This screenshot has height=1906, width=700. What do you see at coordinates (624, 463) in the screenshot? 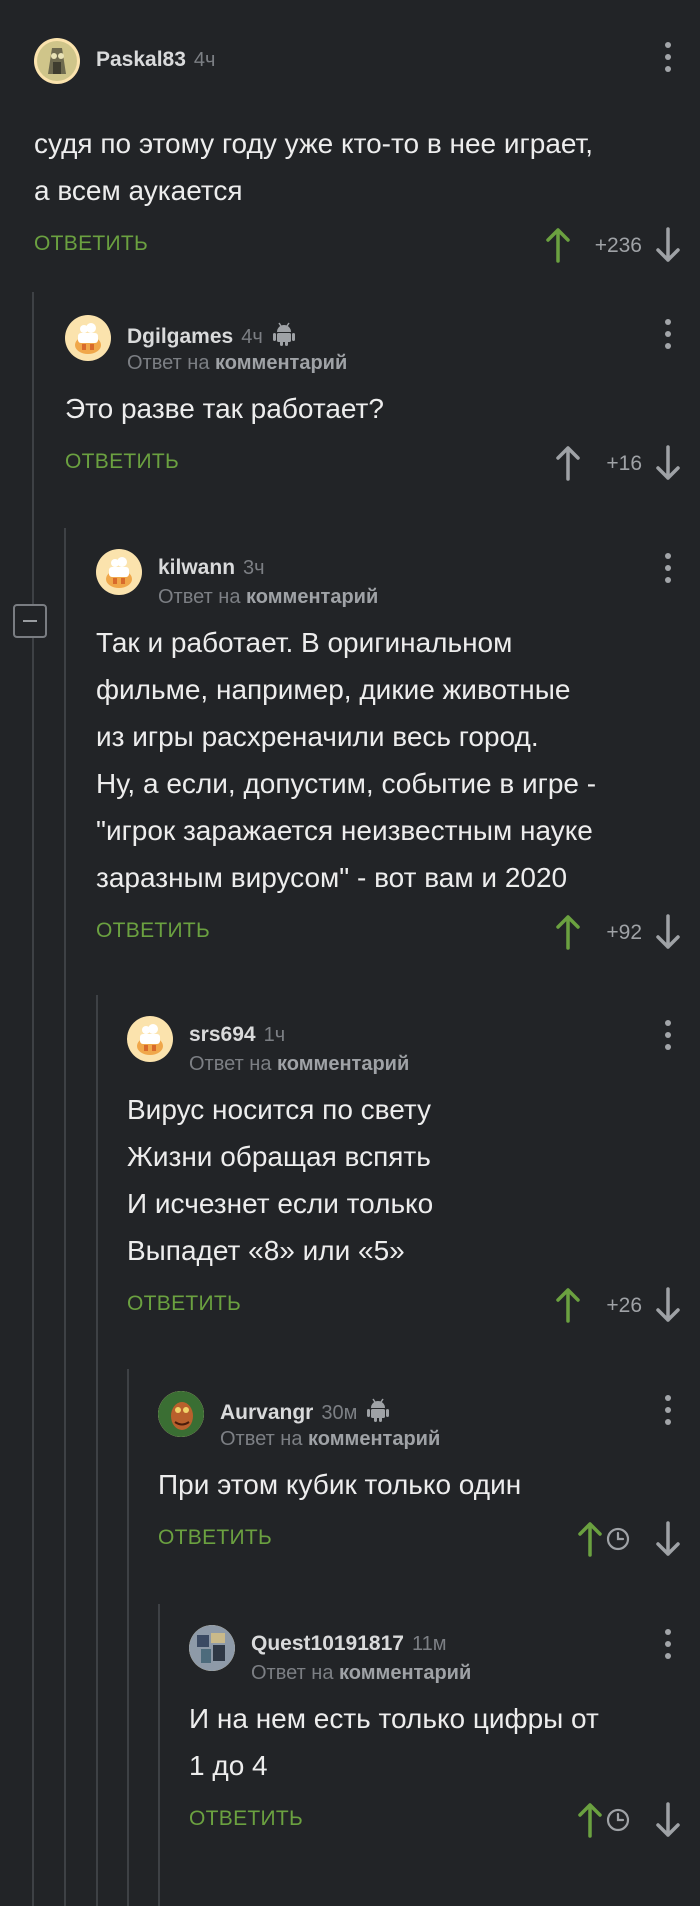
I see `comment-score: +16` at bounding box center [624, 463].